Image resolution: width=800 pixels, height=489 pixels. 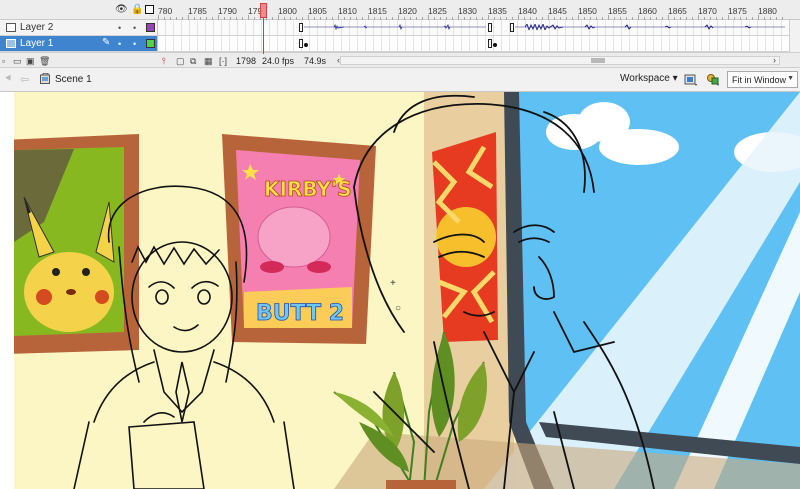 I want to click on ruler-label: 1840, so click(x=527, y=11).